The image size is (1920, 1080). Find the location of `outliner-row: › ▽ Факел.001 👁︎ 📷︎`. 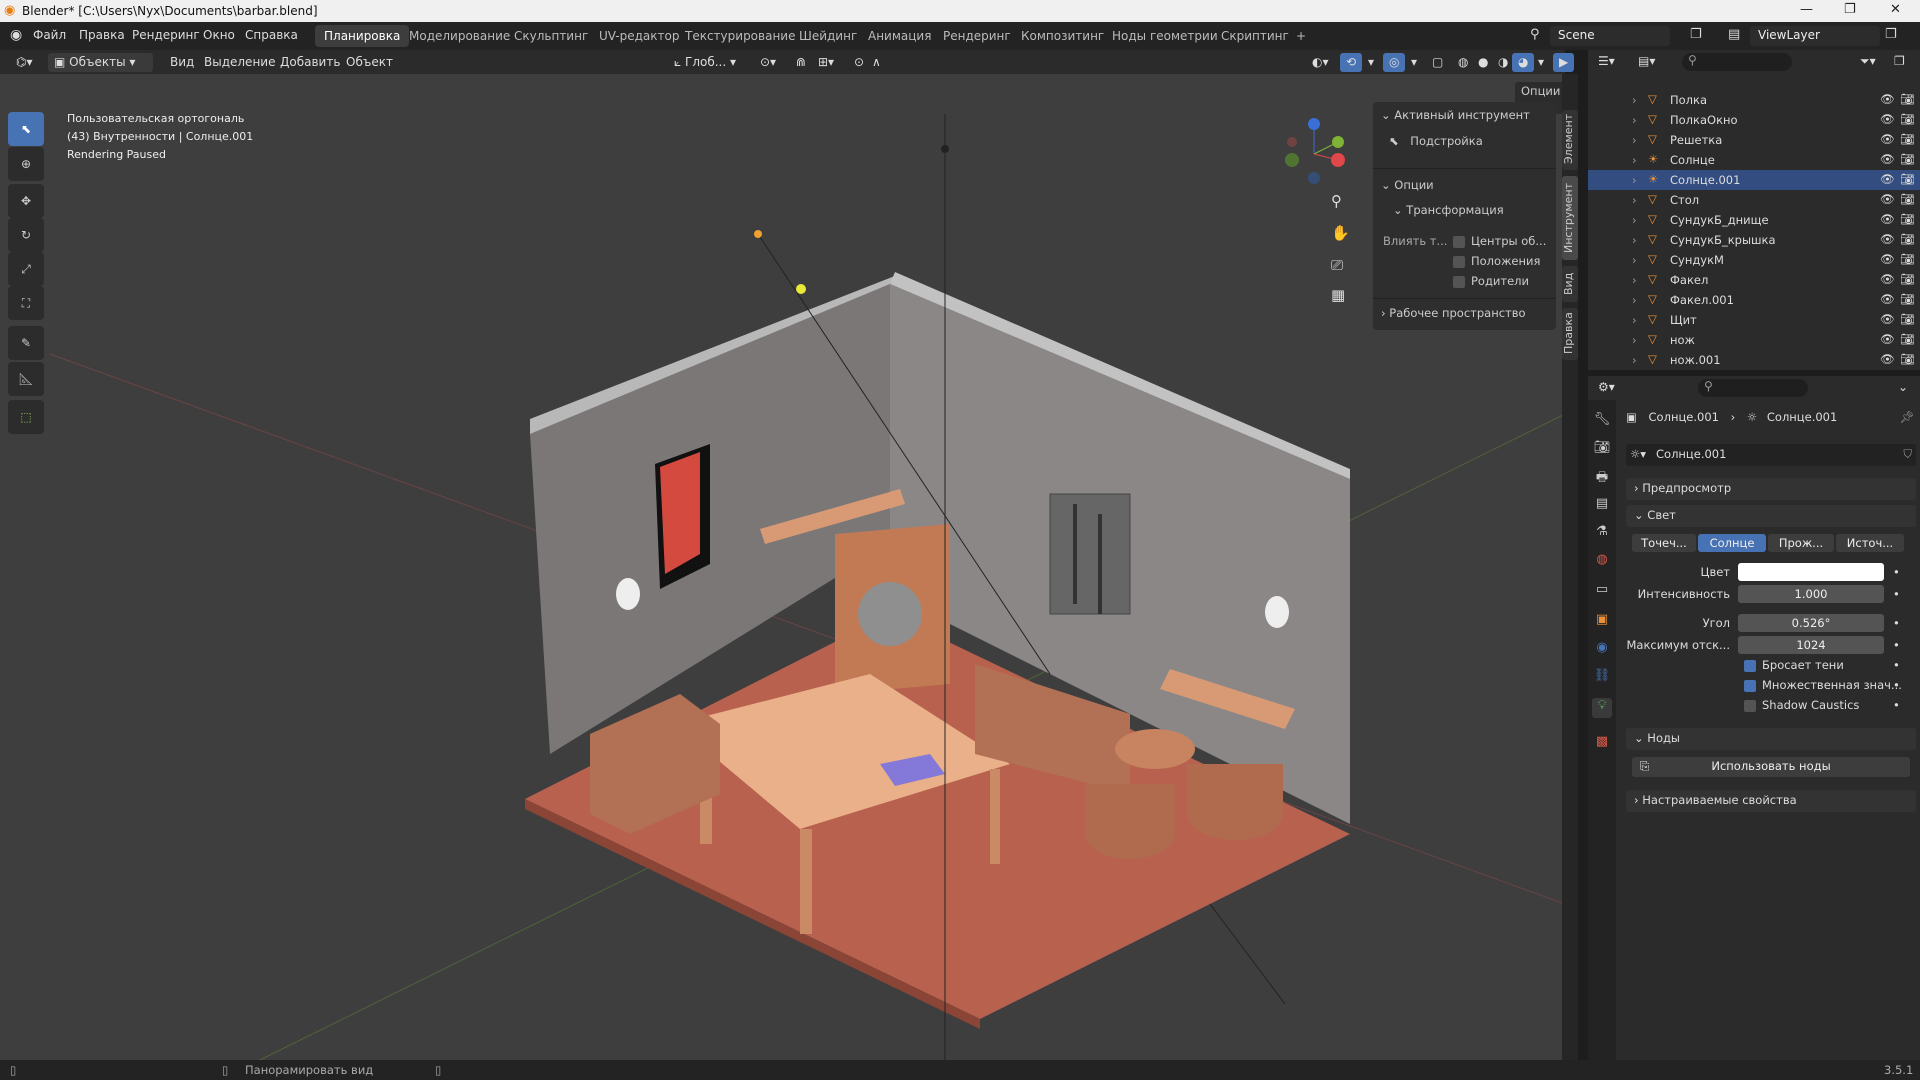

outliner-row: › ▽ Факел.001 👁︎ 📷︎ is located at coordinates (1754, 300).